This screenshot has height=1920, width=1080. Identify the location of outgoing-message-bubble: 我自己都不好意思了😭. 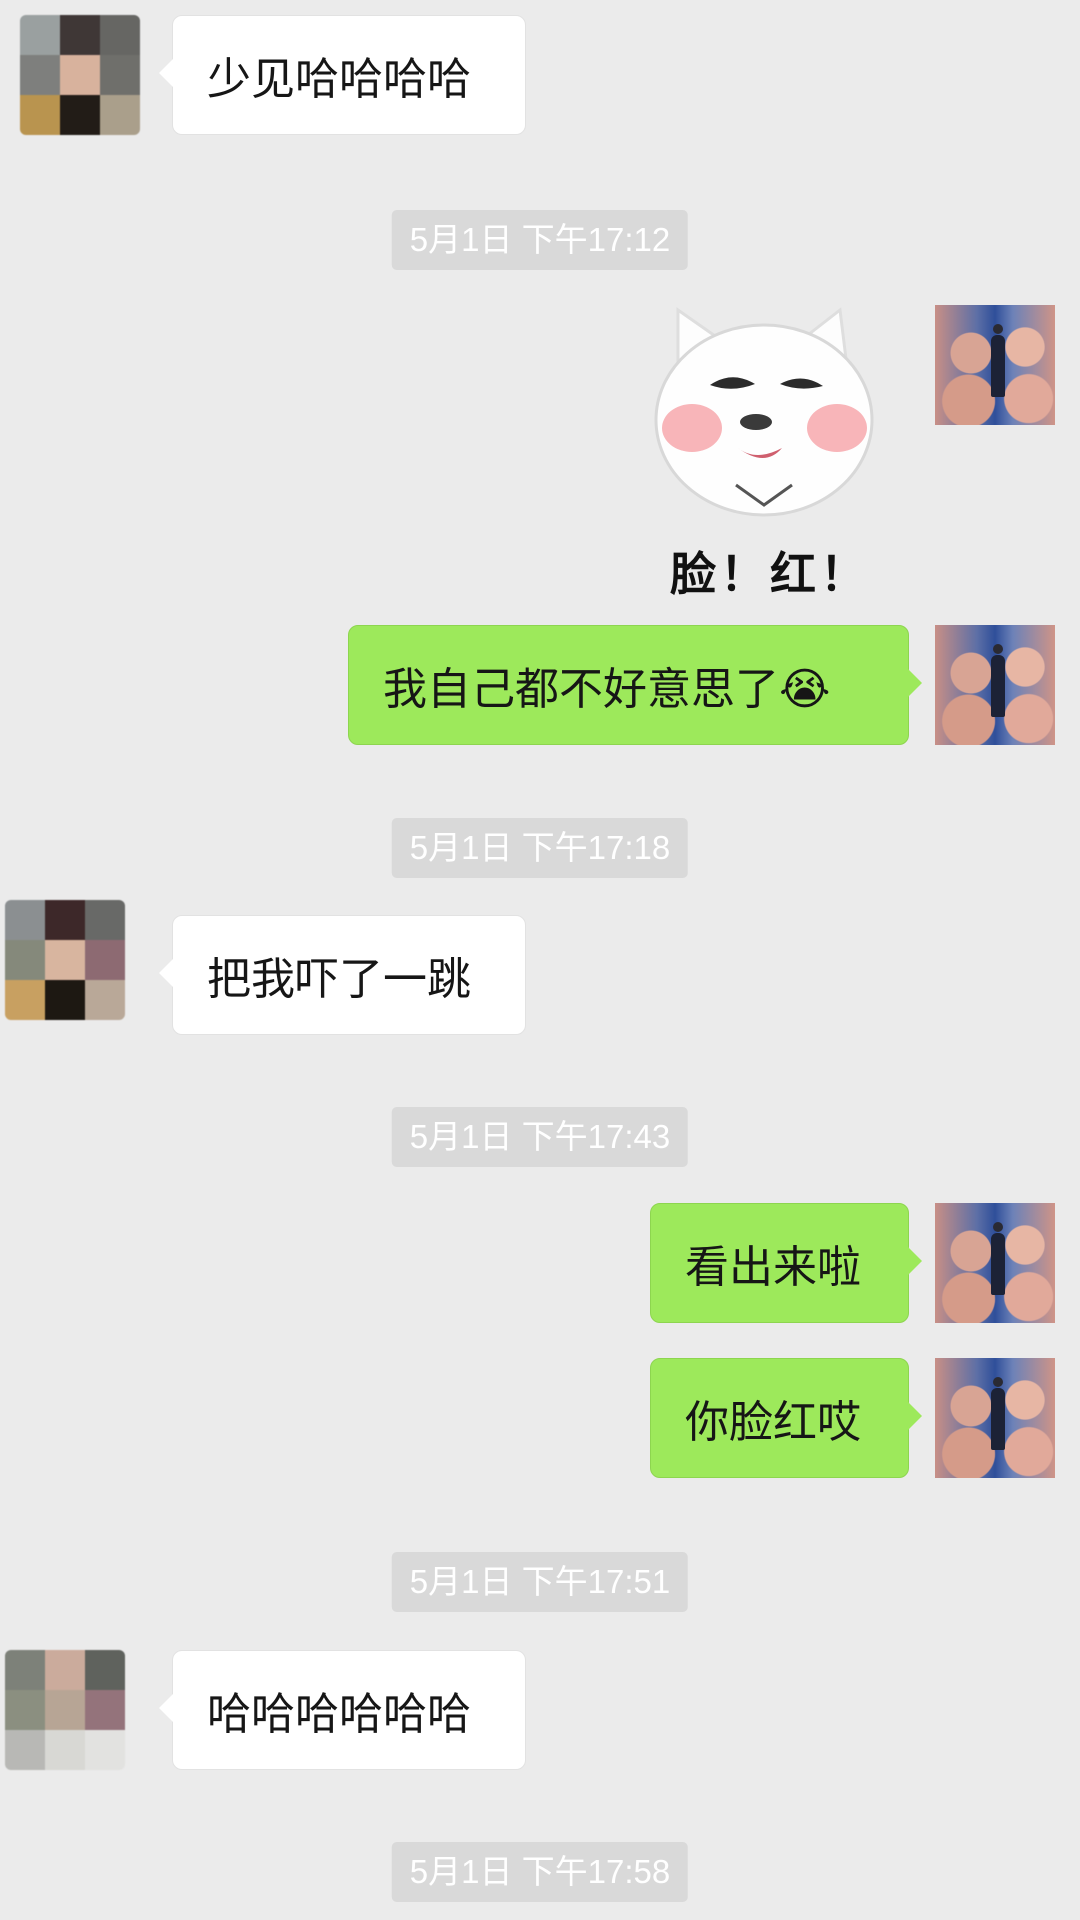
(635, 685).